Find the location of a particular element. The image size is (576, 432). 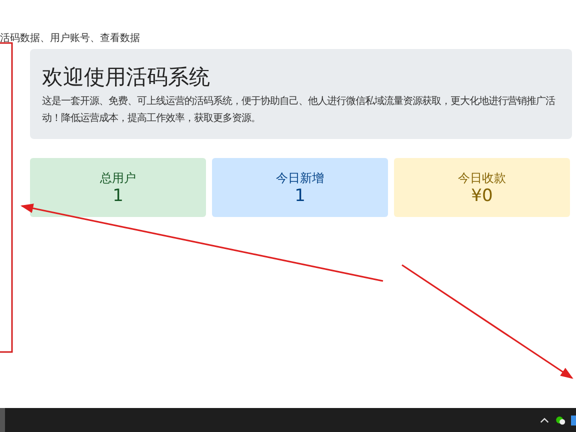

welcome-title: 欢迎使用活码系统 is located at coordinates (126, 77).